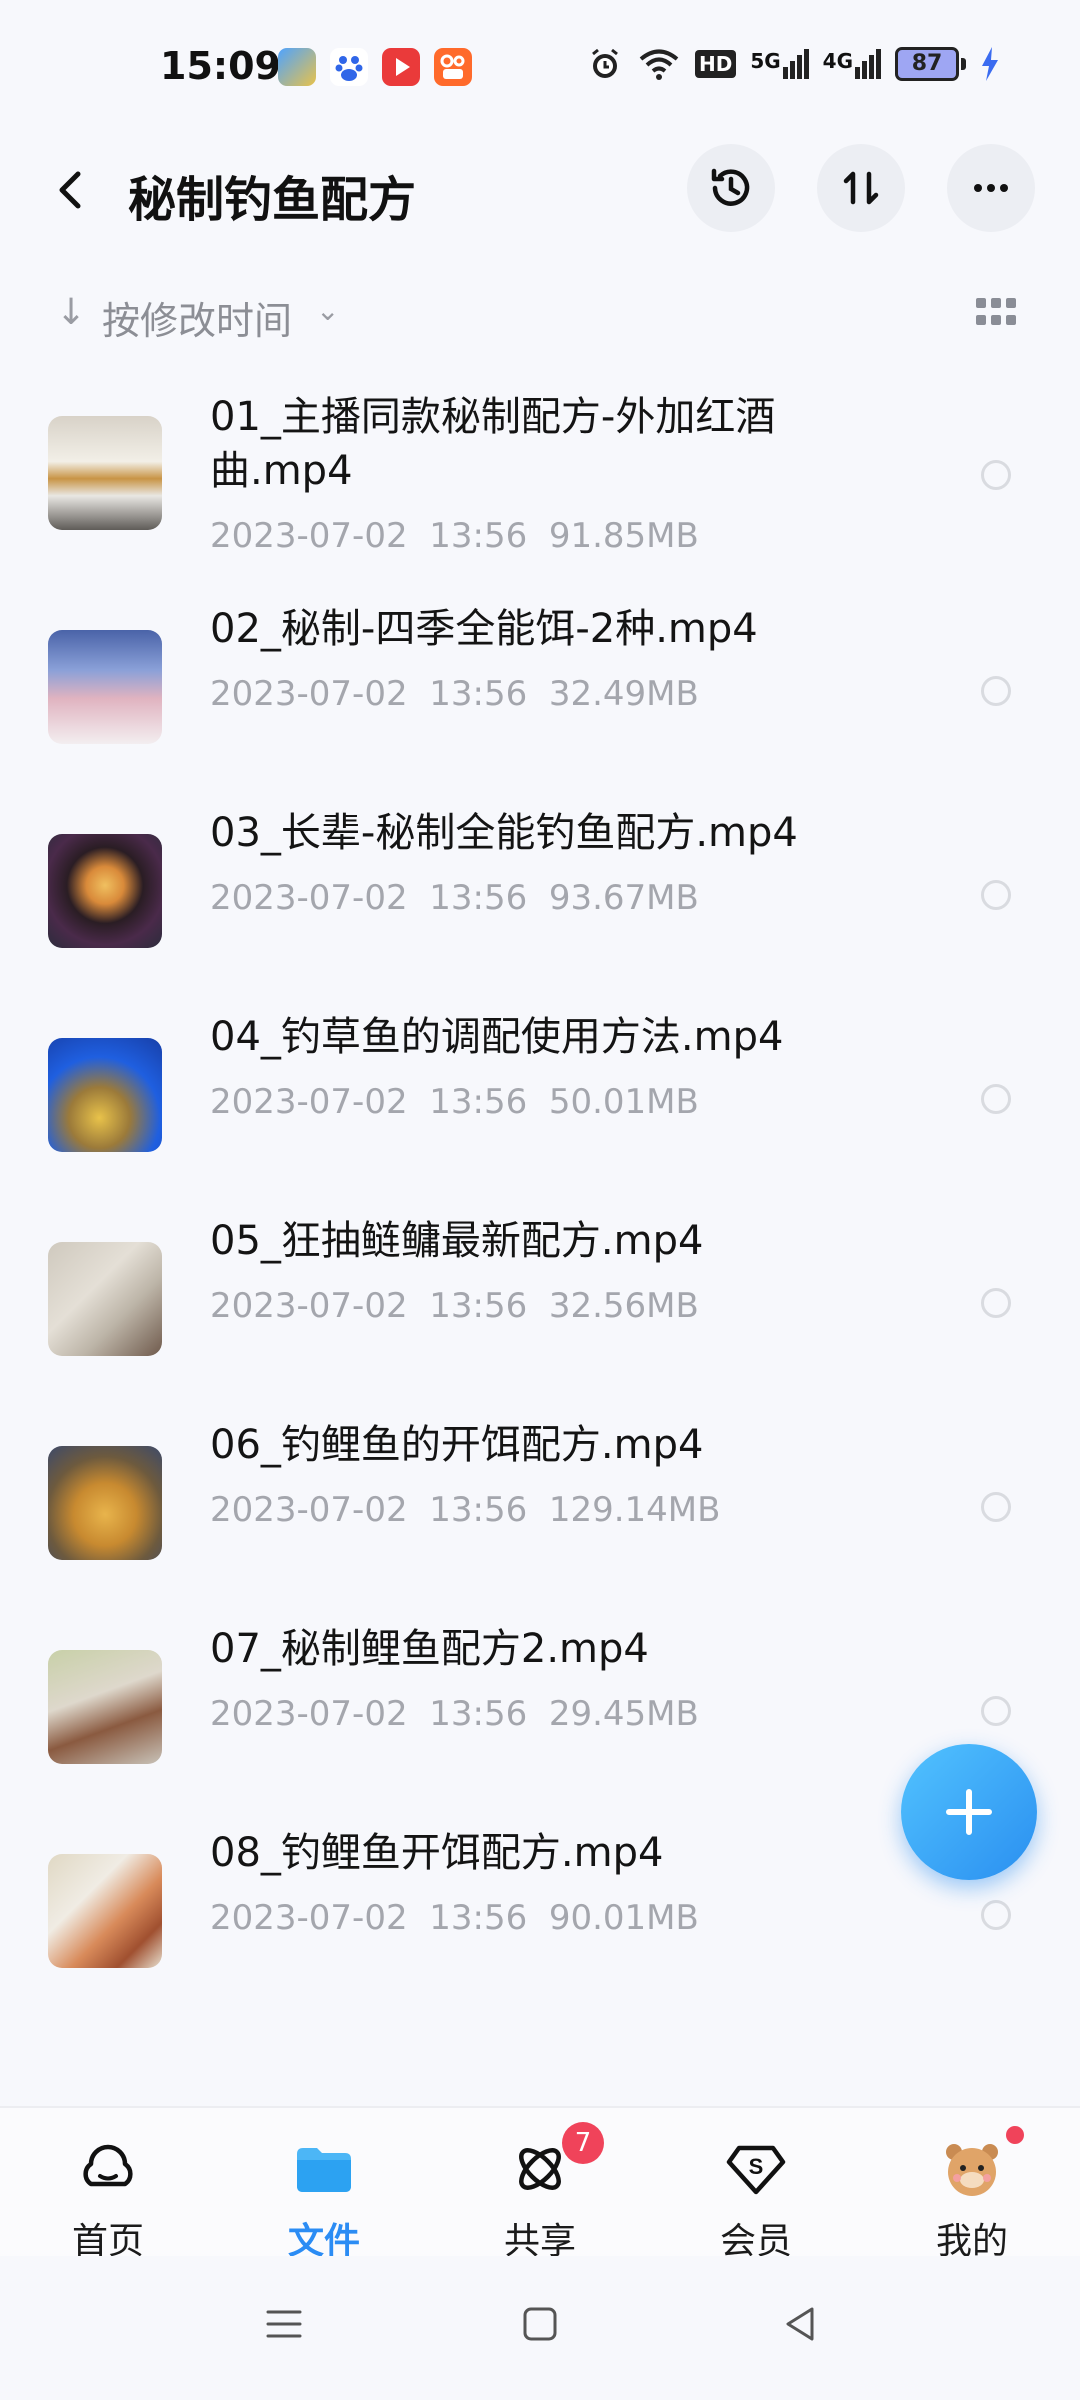 The image size is (1080, 2400). I want to click on file-meta: 2023-07-02 13:56 32.56MB, so click(454, 1306).